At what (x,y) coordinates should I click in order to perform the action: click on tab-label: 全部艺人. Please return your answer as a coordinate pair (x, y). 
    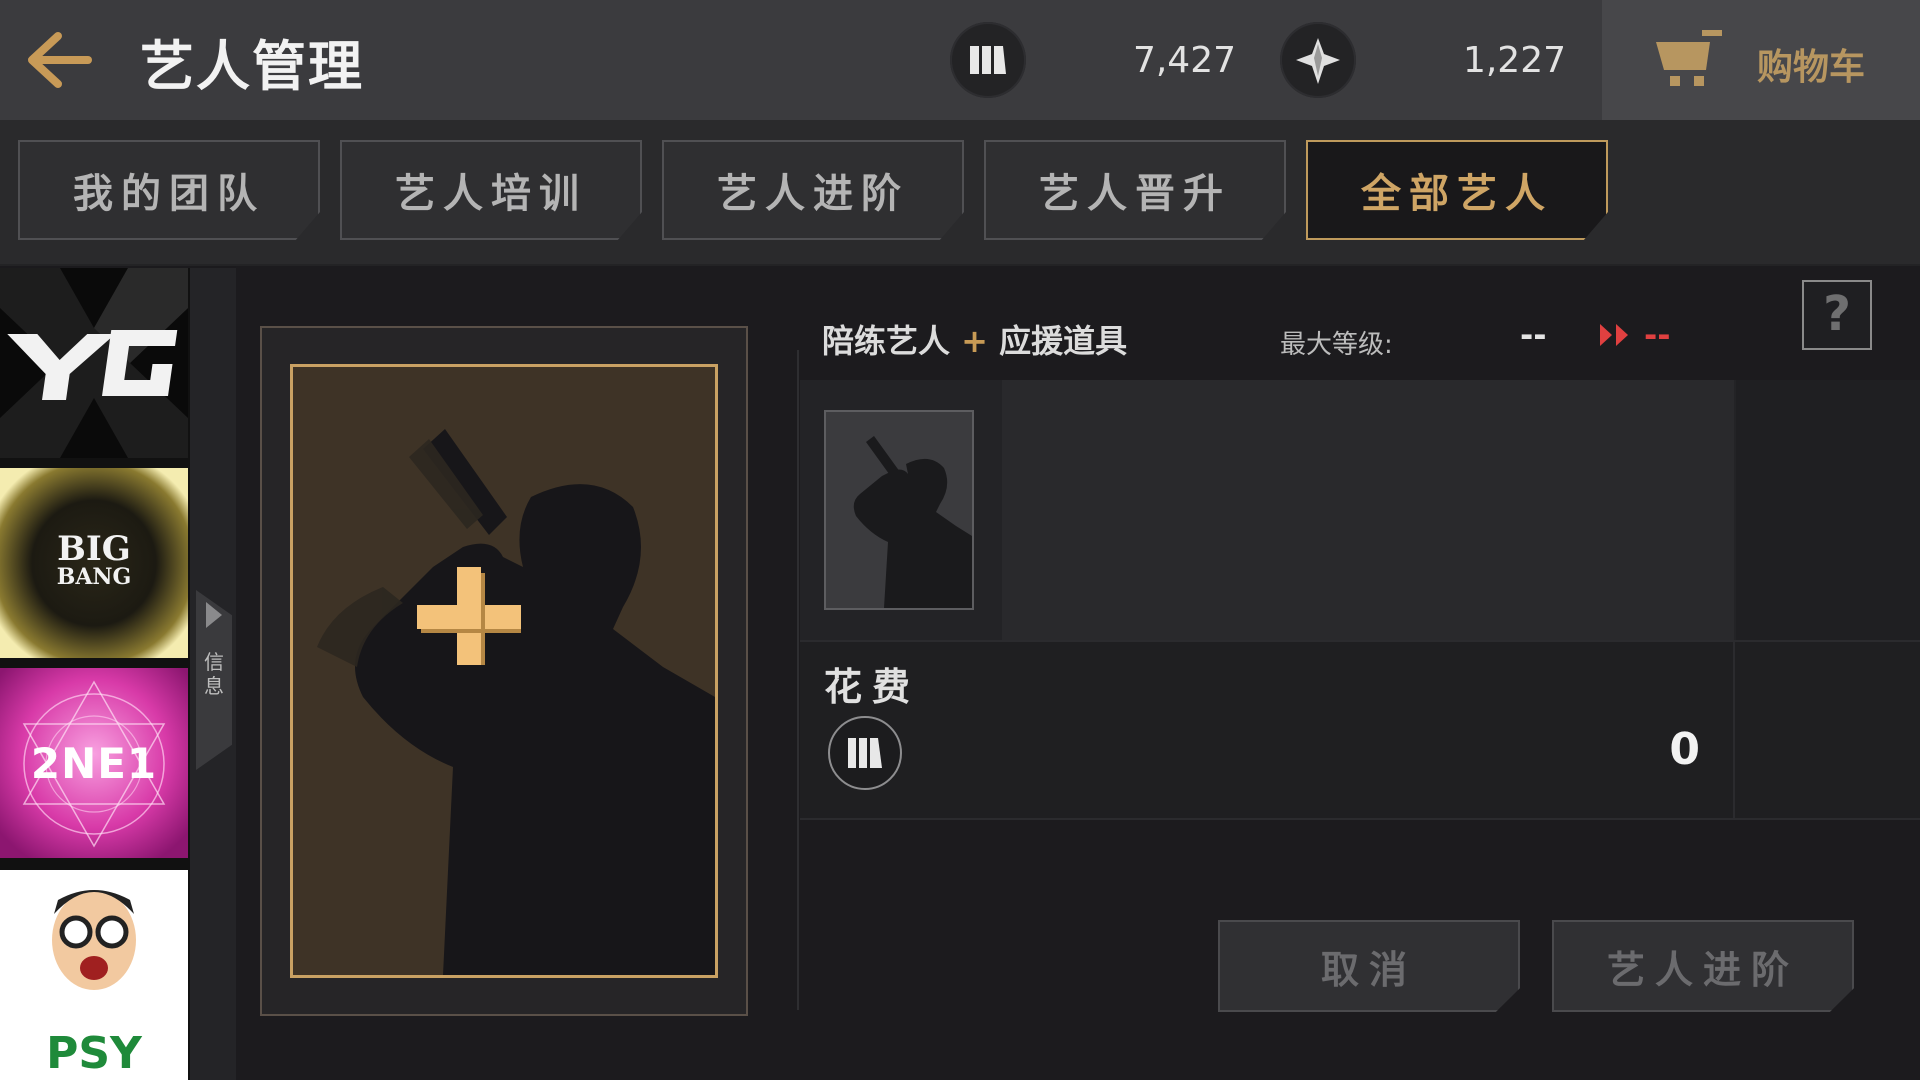
    Looking at the image, I should click on (1457, 194).